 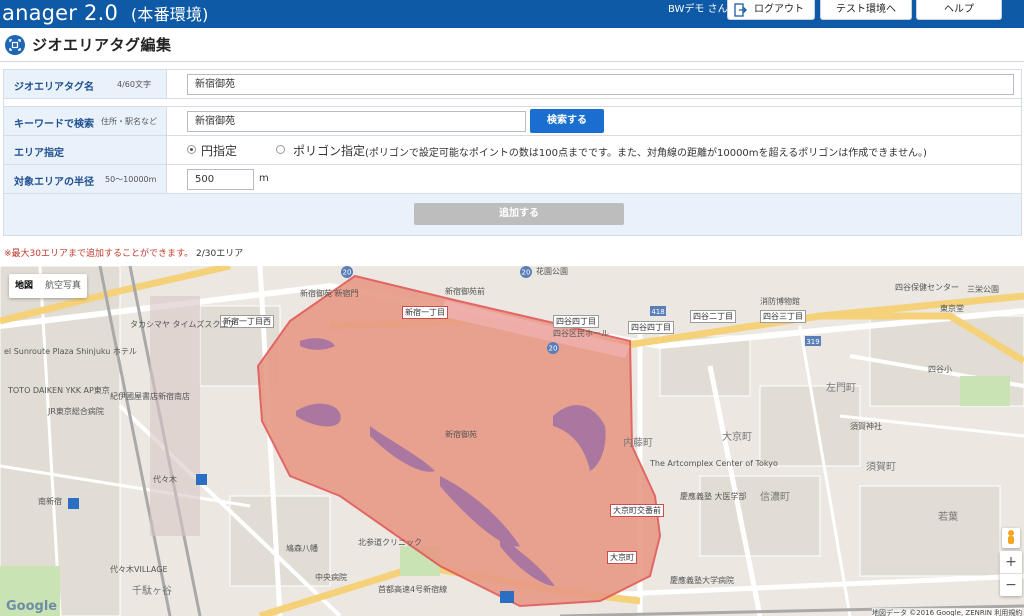 I want to click on map-label-toto: TOTO DAIKEN YKK AP東京, so click(x=59, y=390).